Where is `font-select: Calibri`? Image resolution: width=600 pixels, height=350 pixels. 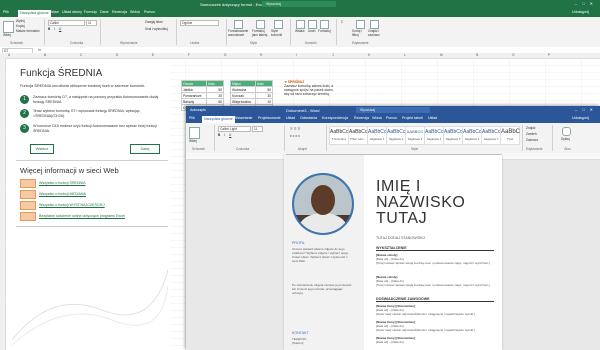 font-select: Calibri is located at coordinates (66, 23).